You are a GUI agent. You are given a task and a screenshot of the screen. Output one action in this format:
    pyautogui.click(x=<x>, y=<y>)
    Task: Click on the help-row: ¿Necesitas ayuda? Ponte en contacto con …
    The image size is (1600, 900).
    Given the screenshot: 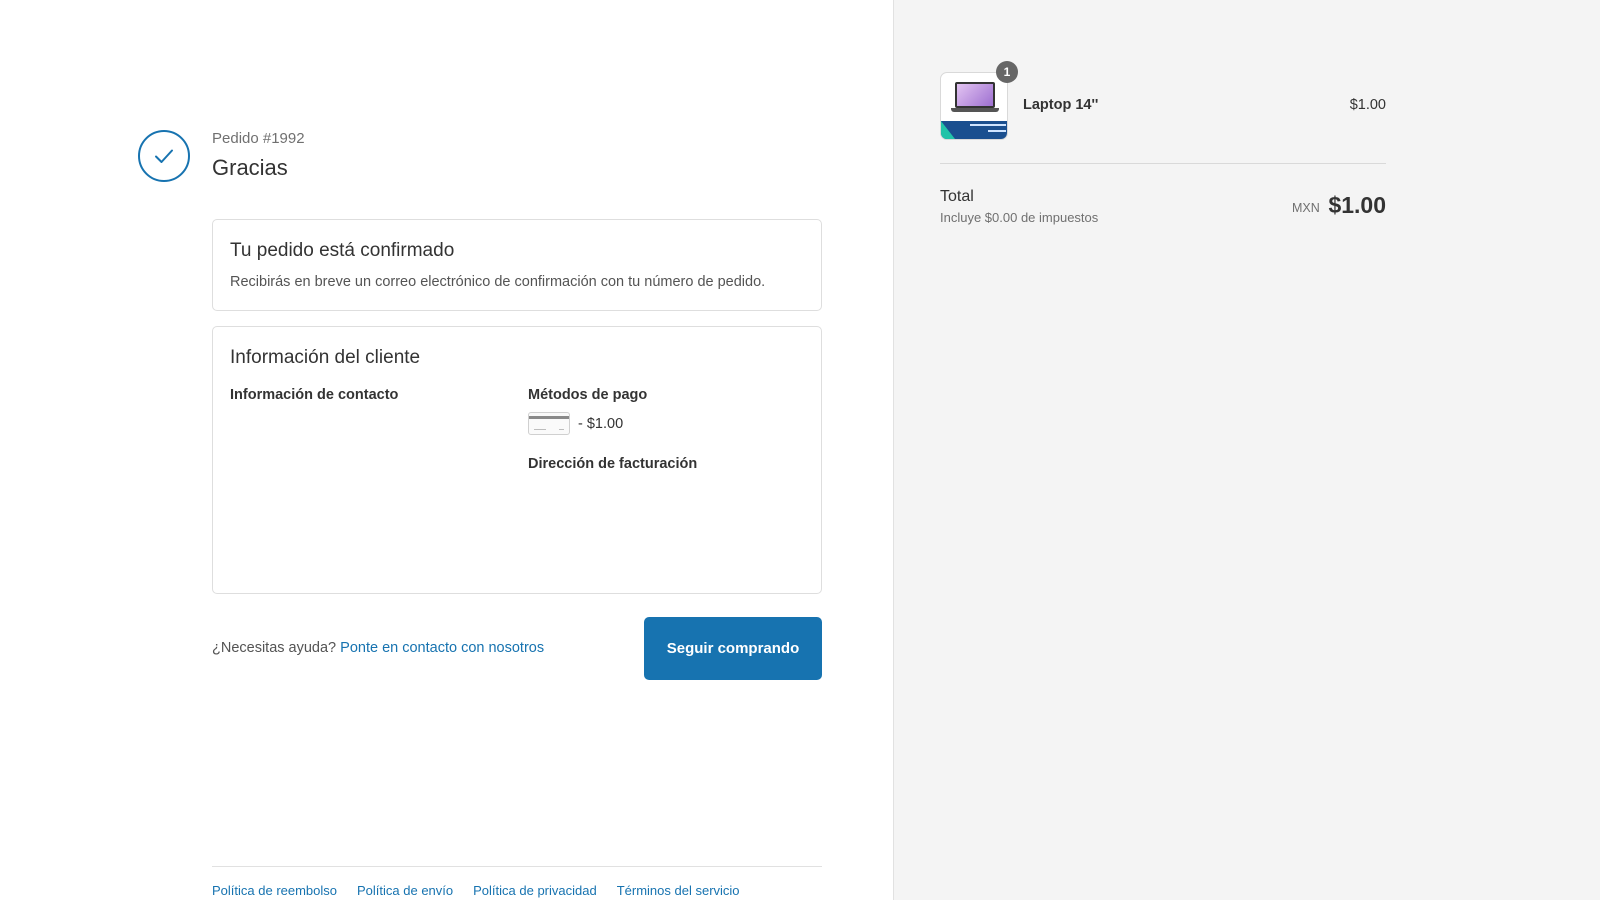 What is the action you would take?
    pyautogui.click(x=378, y=648)
    